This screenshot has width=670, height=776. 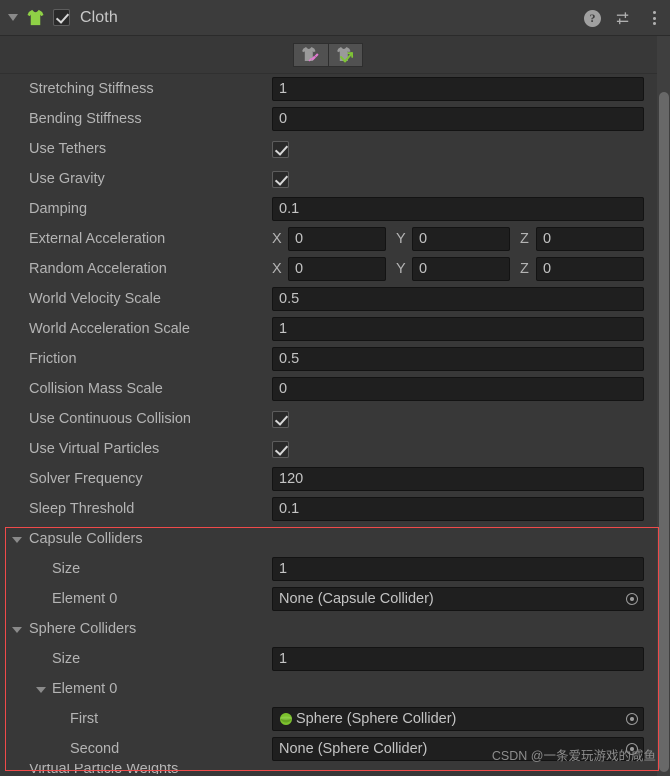 I want to click on sphere-colliders-size-row: Size 1, so click(x=335, y=659).